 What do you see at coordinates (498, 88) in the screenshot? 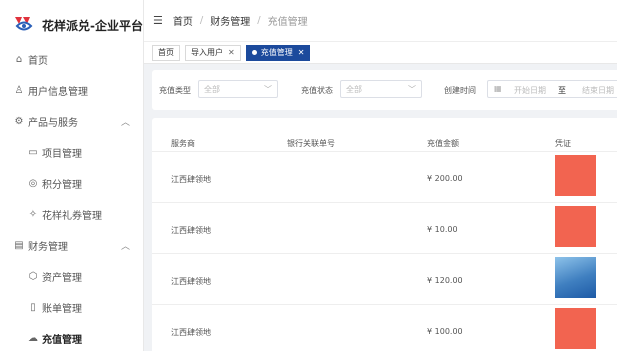
I see `calendar-icon: ▦` at bounding box center [498, 88].